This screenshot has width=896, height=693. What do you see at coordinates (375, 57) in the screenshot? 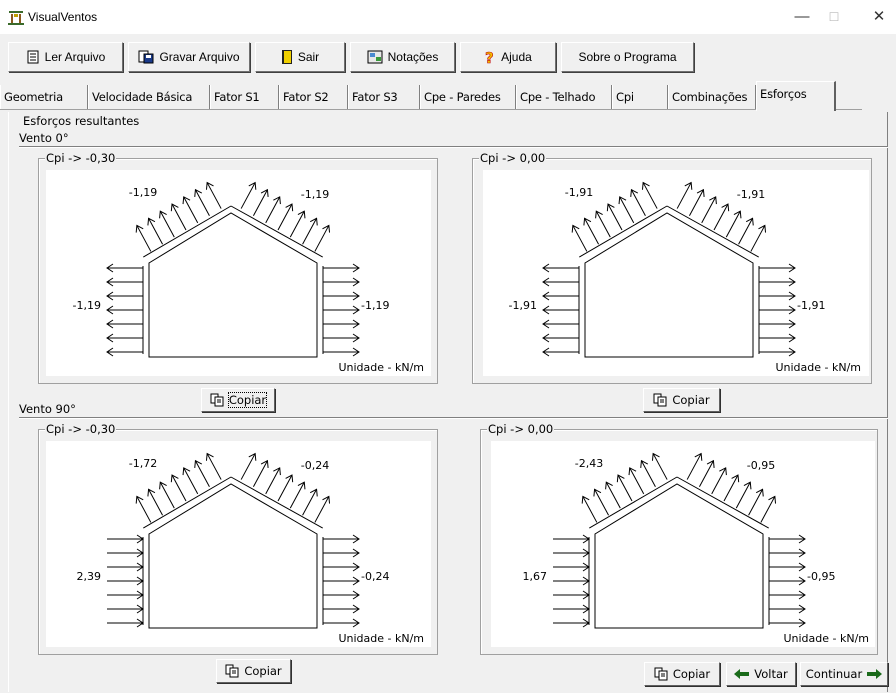
I see `notation-icon` at bounding box center [375, 57].